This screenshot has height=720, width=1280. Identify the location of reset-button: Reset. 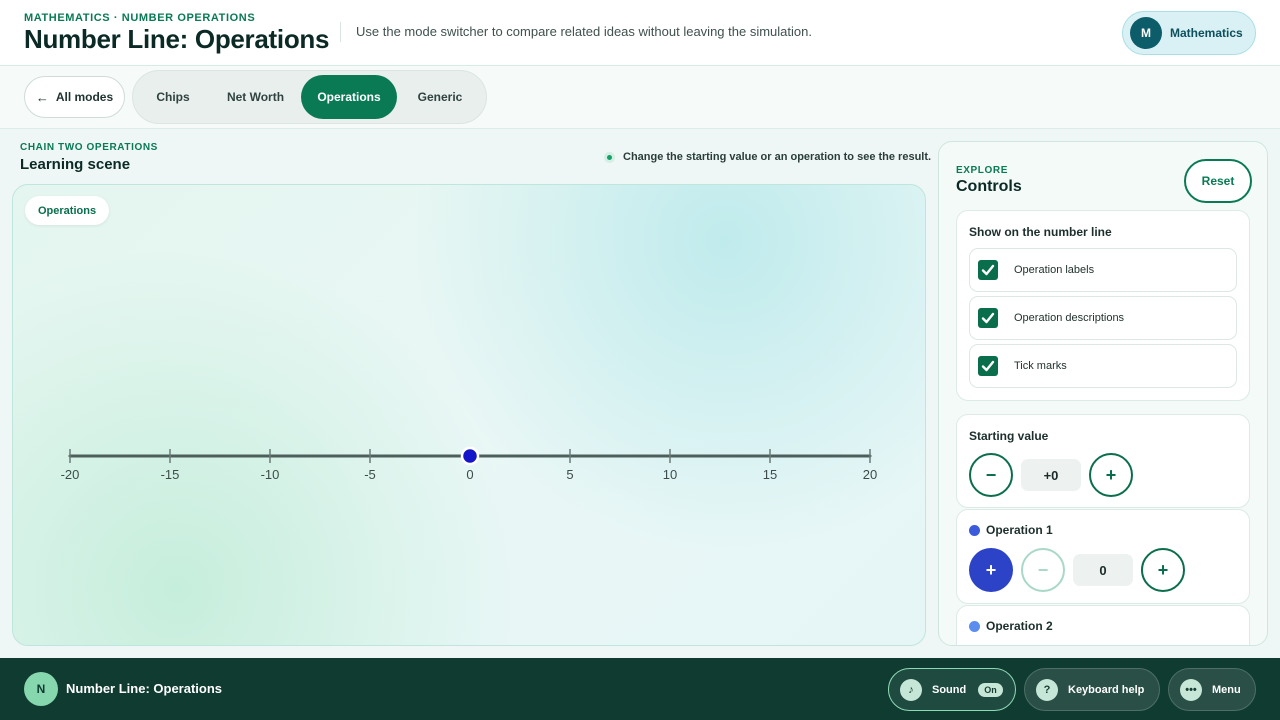
(1218, 181).